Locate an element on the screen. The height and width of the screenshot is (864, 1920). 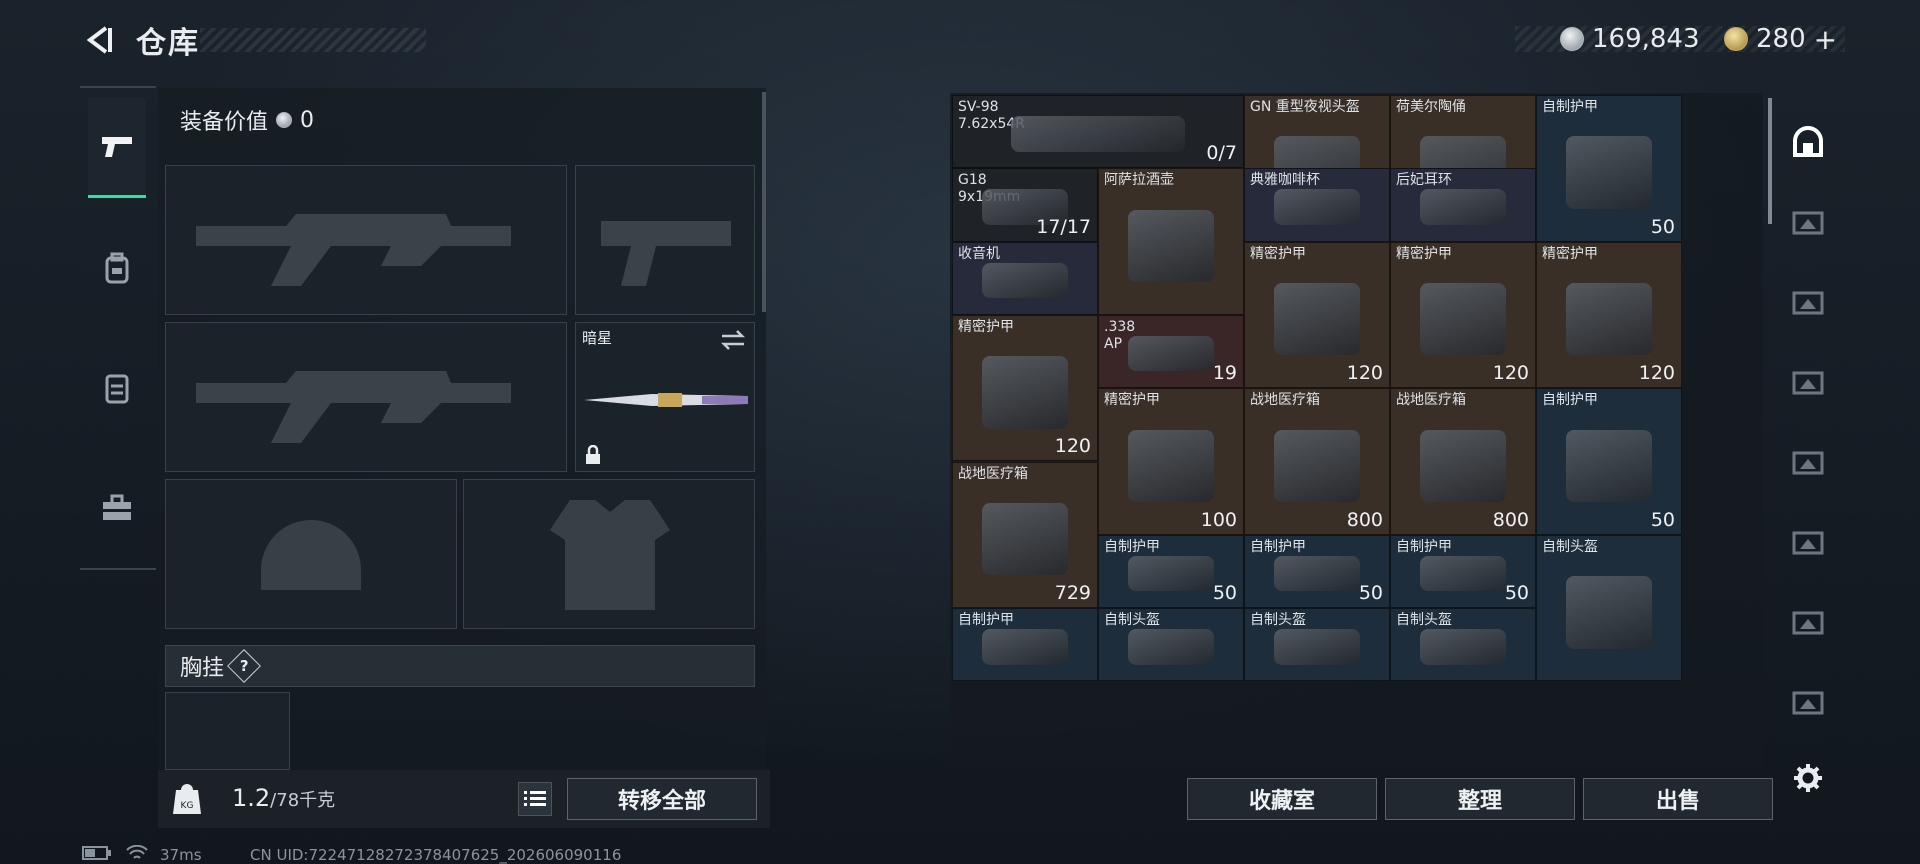
item-name: 自制头盔 is located at coordinates (1132, 620).